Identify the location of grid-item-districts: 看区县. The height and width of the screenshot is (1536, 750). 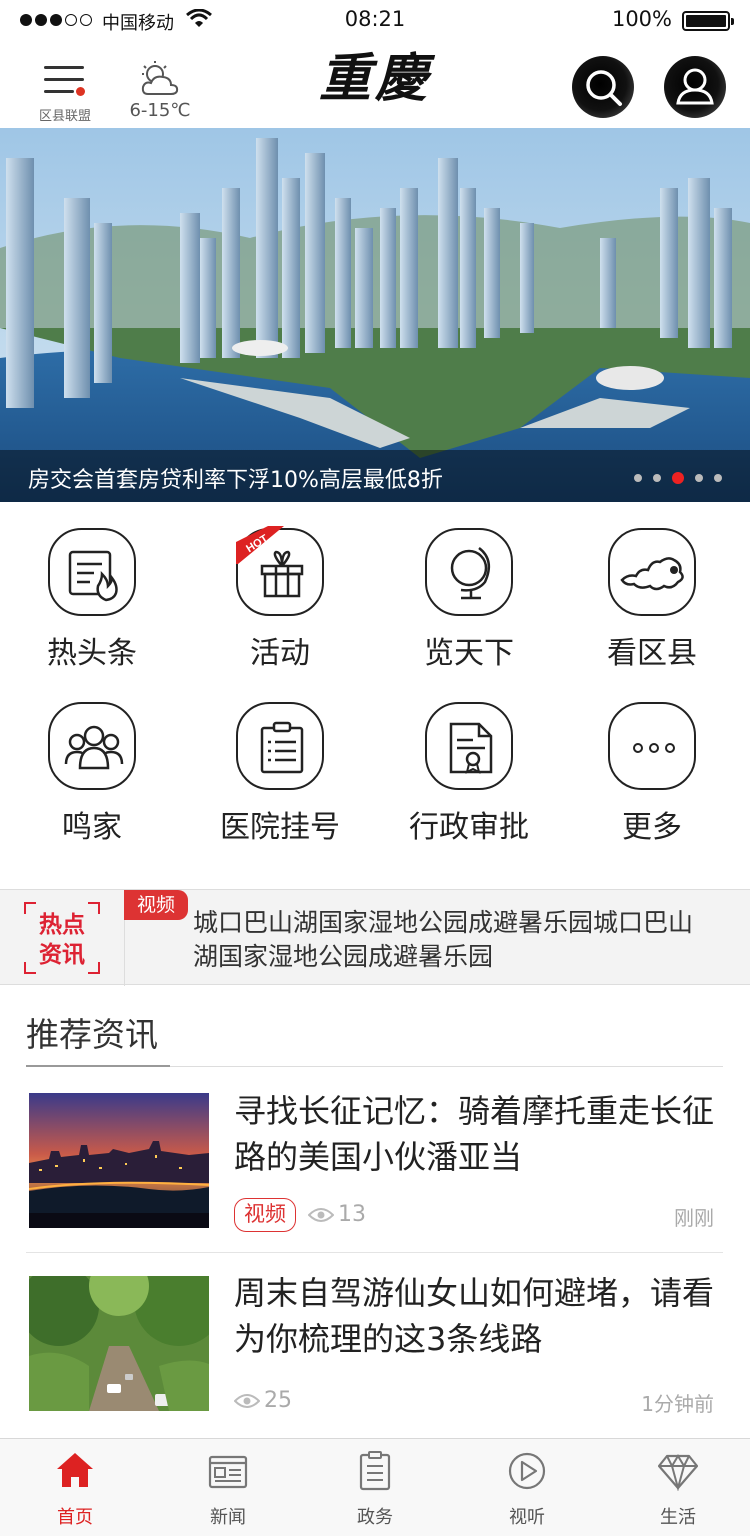
(652, 586).